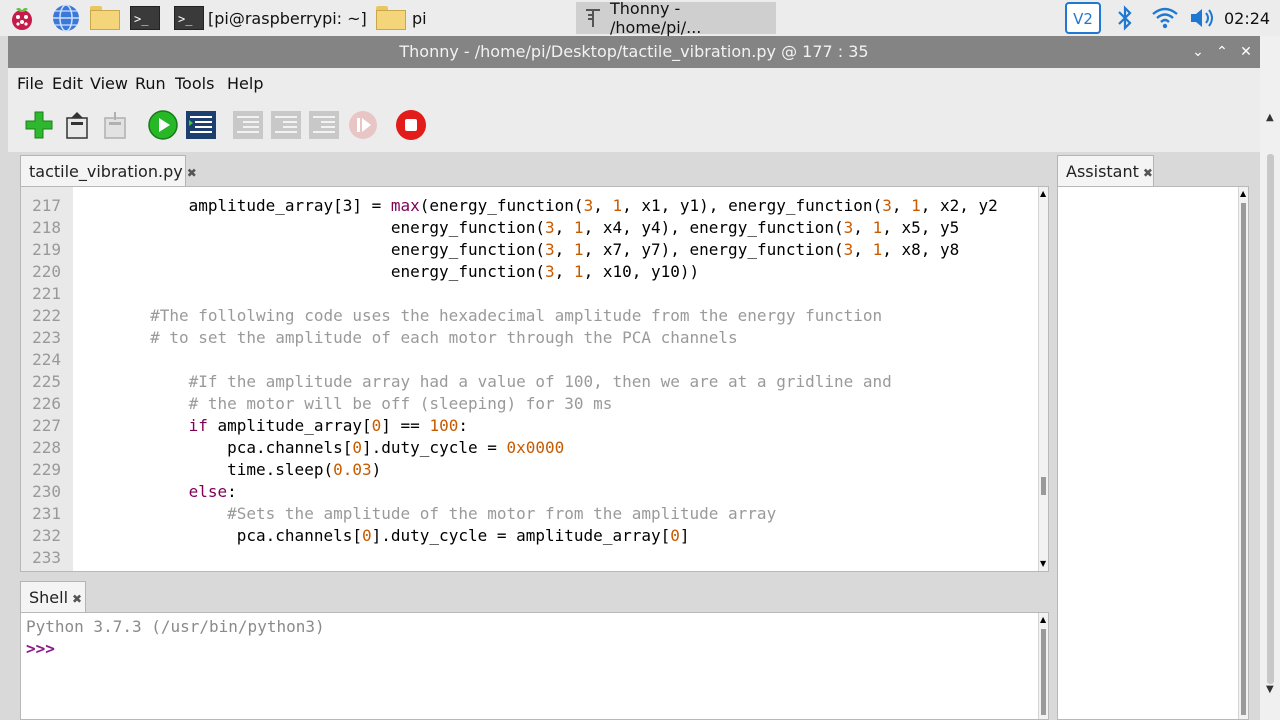 This screenshot has height=720, width=1280. I want to click on tab-shell: Shell ✖, so click(53, 597).